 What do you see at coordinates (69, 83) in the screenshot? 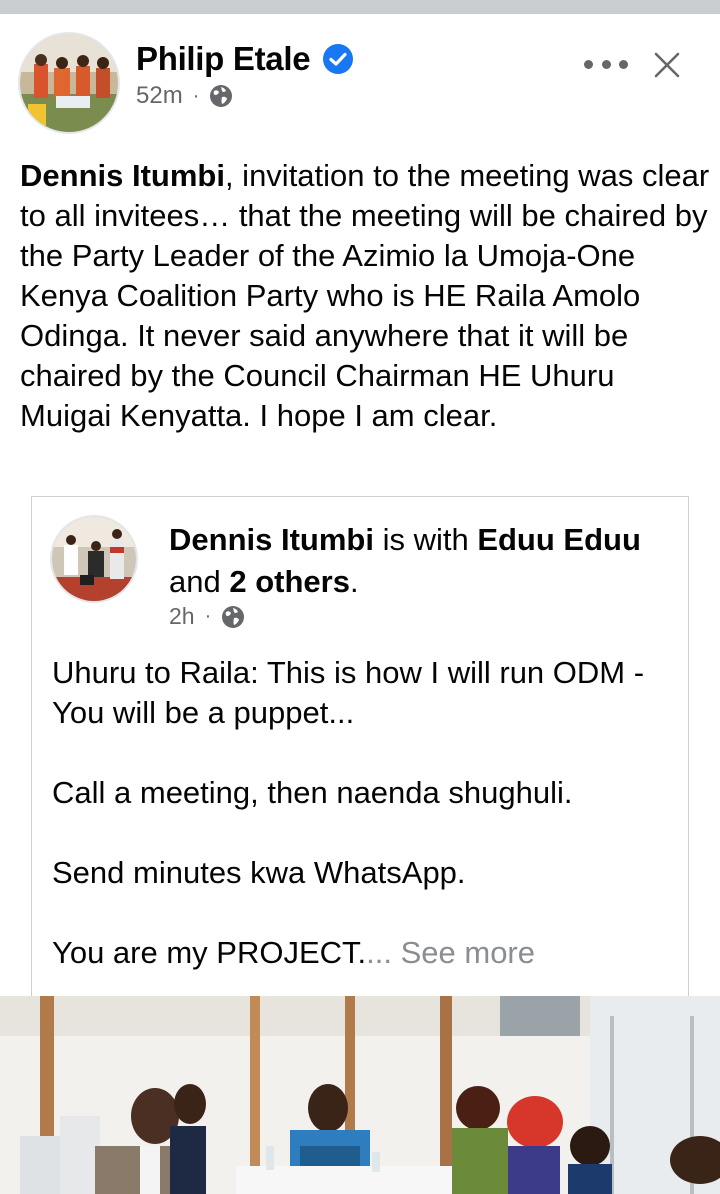
I see `author-avatar` at bounding box center [69, 83].